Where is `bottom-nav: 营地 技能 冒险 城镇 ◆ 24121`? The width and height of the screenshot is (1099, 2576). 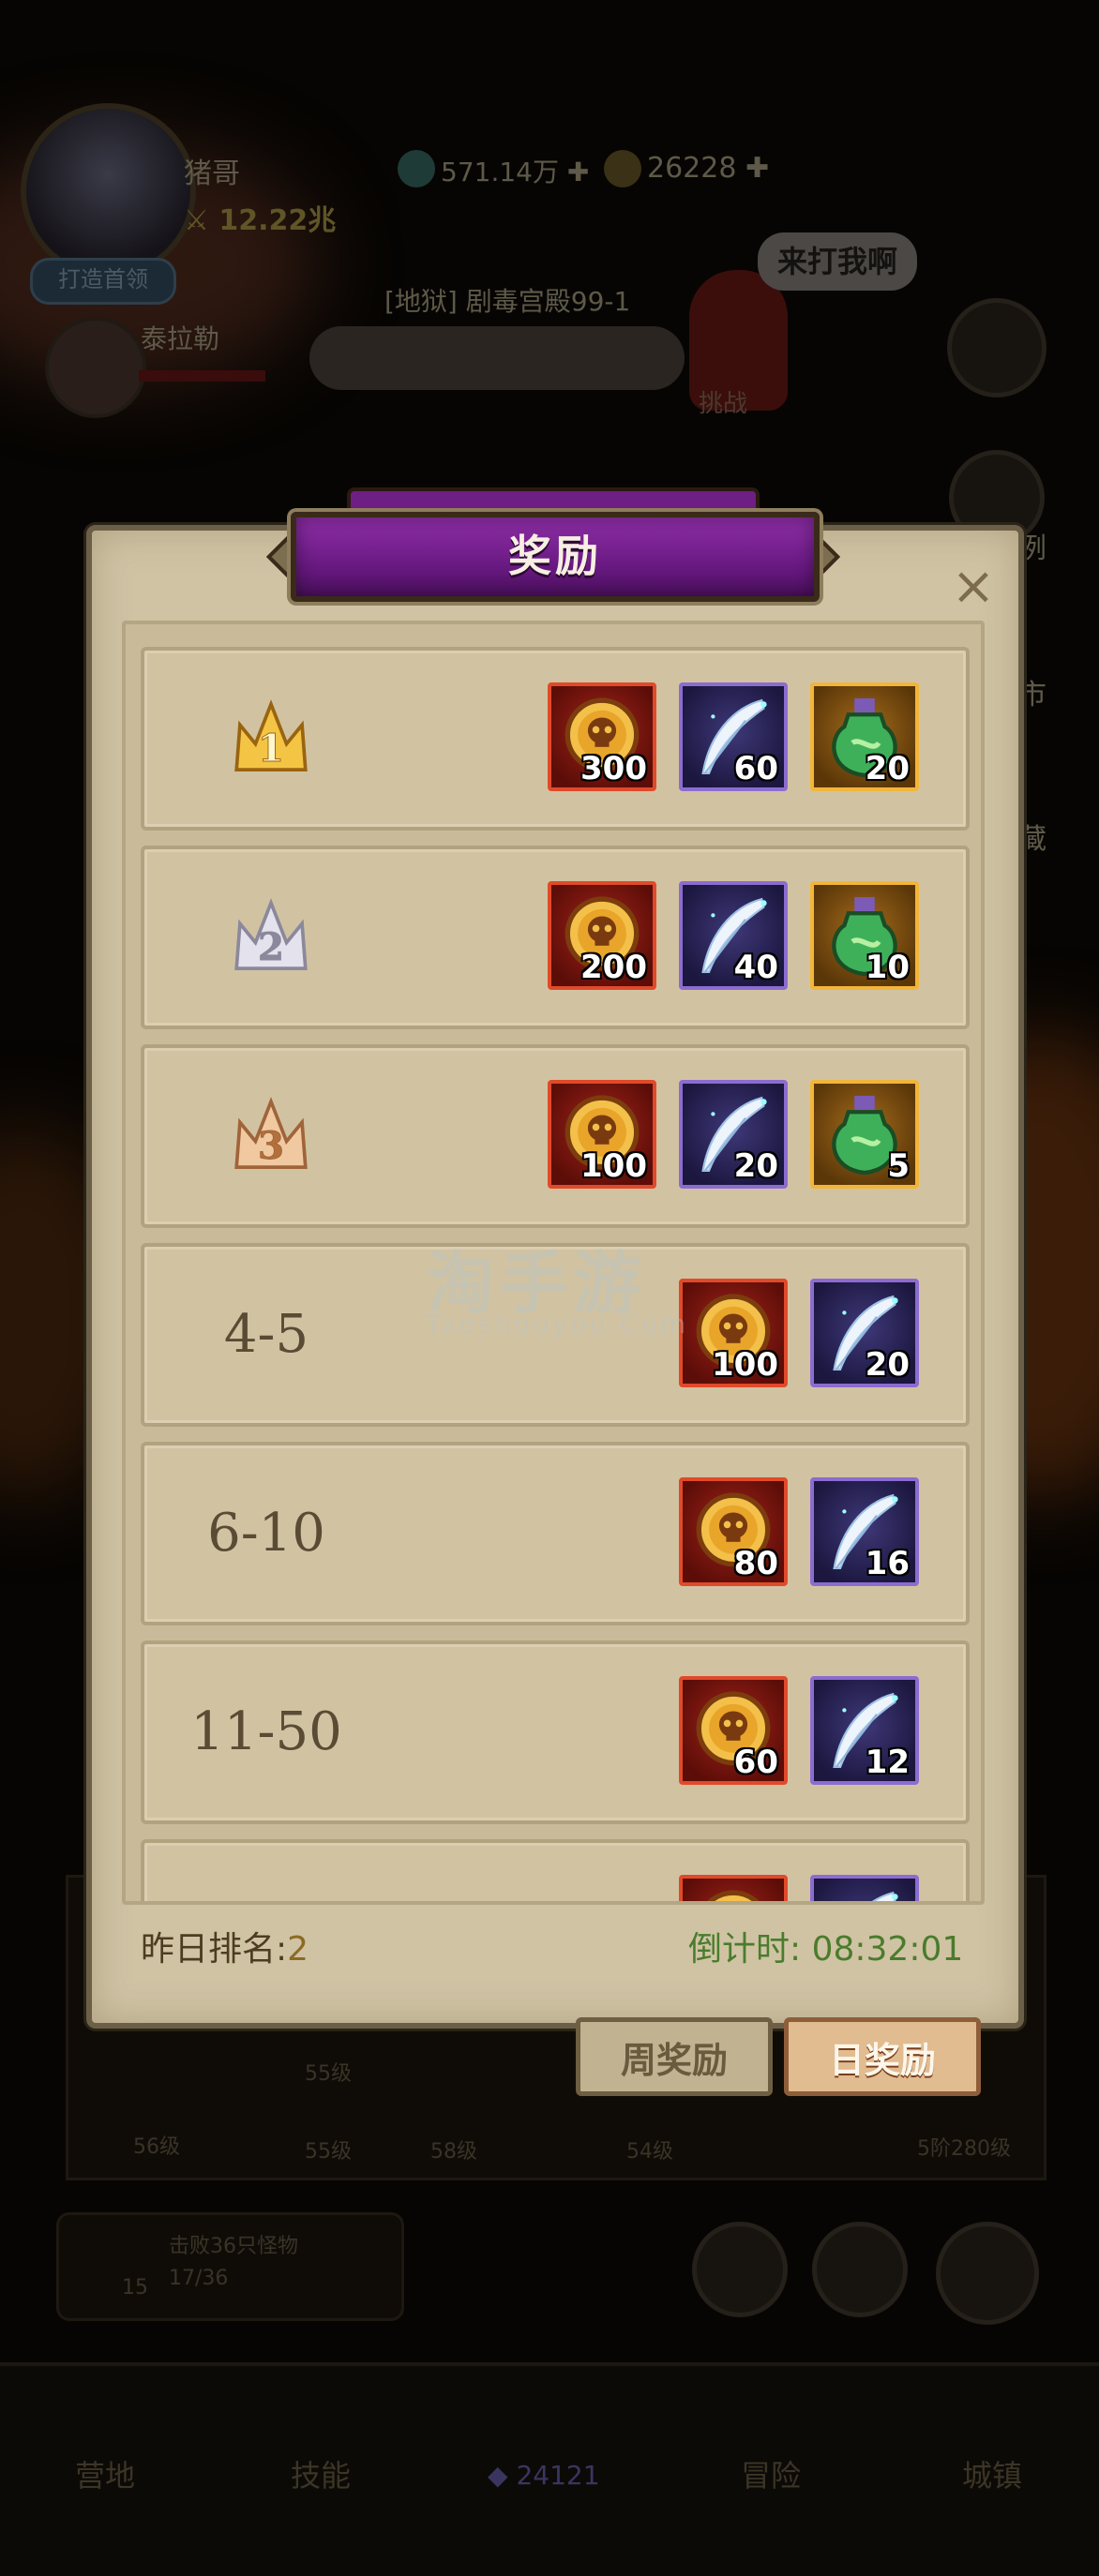
bottom-nav: 营地 技能 冒险 城镇 ◆ 24121 is located at coordinates (549, 2469).